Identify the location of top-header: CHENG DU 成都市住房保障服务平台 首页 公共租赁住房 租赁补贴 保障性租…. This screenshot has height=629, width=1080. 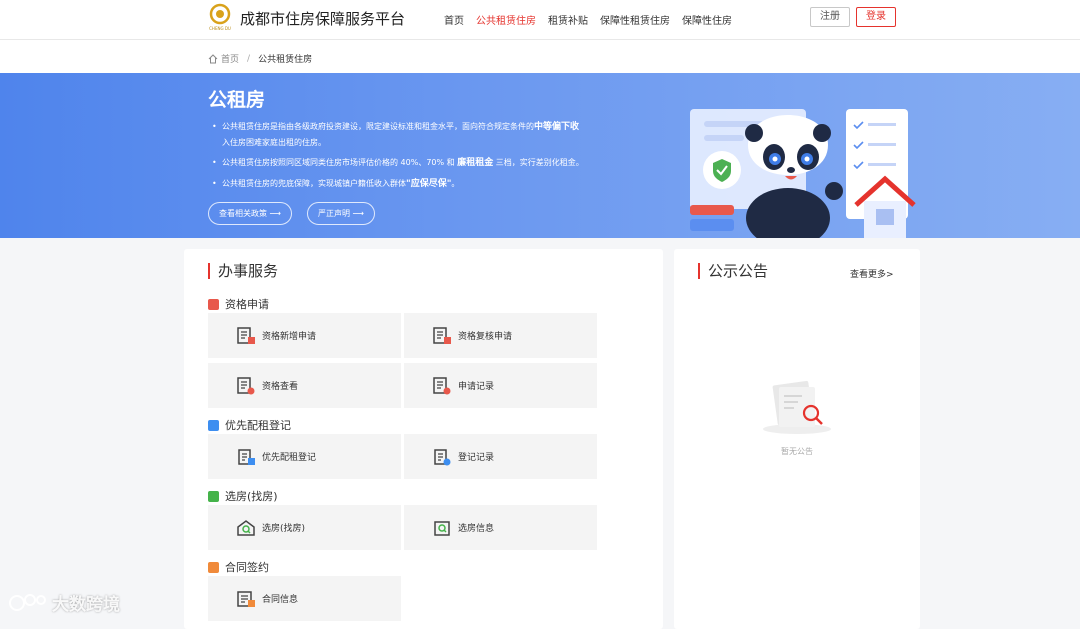
(540, 20).